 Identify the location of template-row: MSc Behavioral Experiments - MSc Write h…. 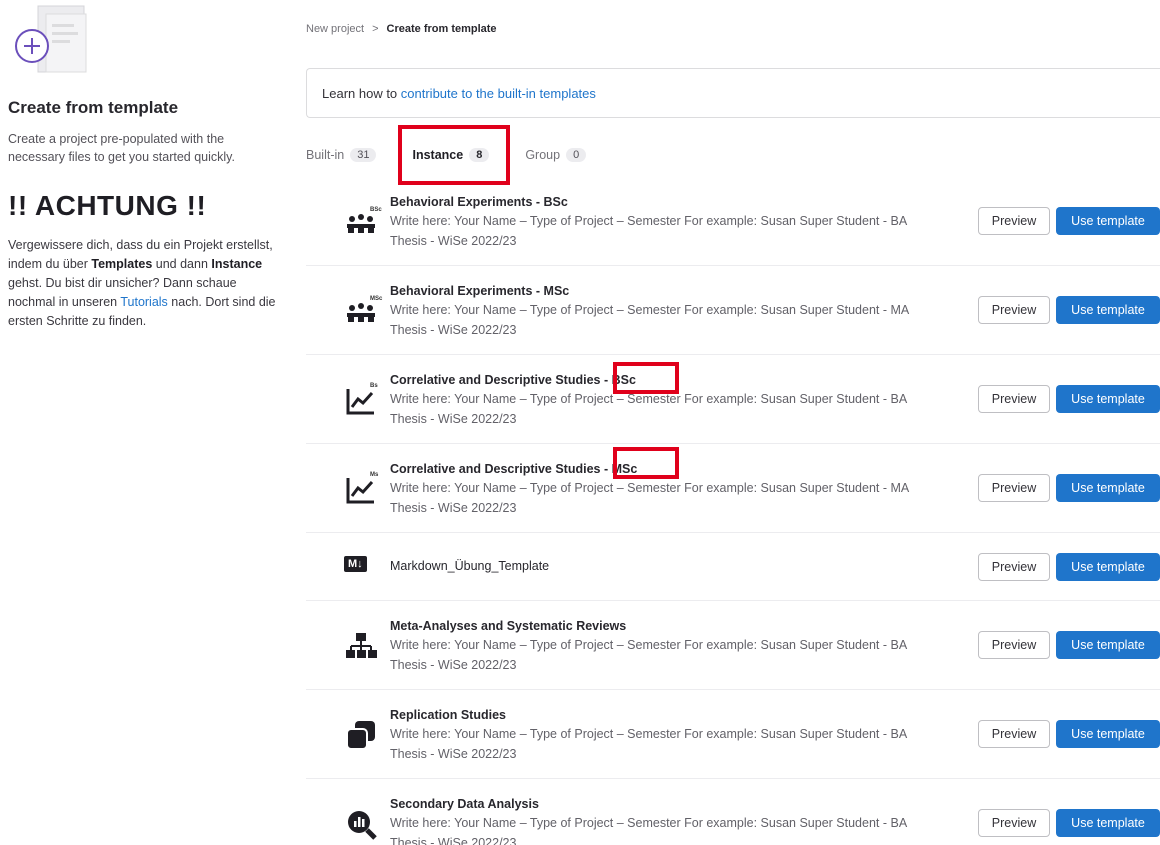
(733, 310).